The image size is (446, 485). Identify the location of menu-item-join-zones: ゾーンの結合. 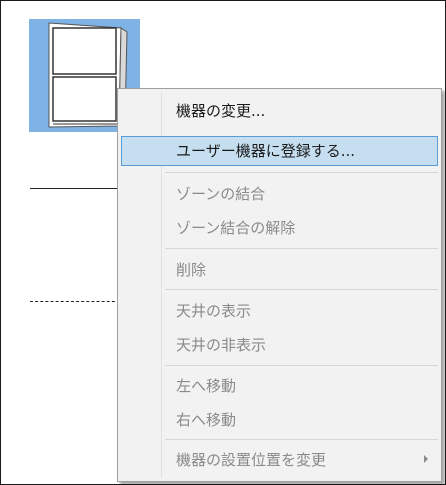
(279, 194).